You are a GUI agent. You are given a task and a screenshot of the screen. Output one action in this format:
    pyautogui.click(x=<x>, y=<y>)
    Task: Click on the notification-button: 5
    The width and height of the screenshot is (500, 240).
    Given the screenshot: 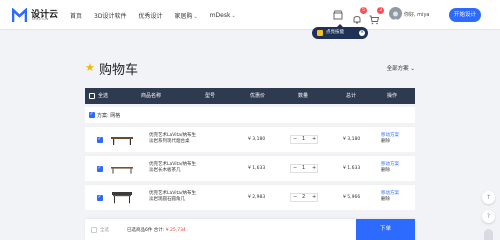 What is the action you would take?
    pyautogui.click(x=359, y=15)
    